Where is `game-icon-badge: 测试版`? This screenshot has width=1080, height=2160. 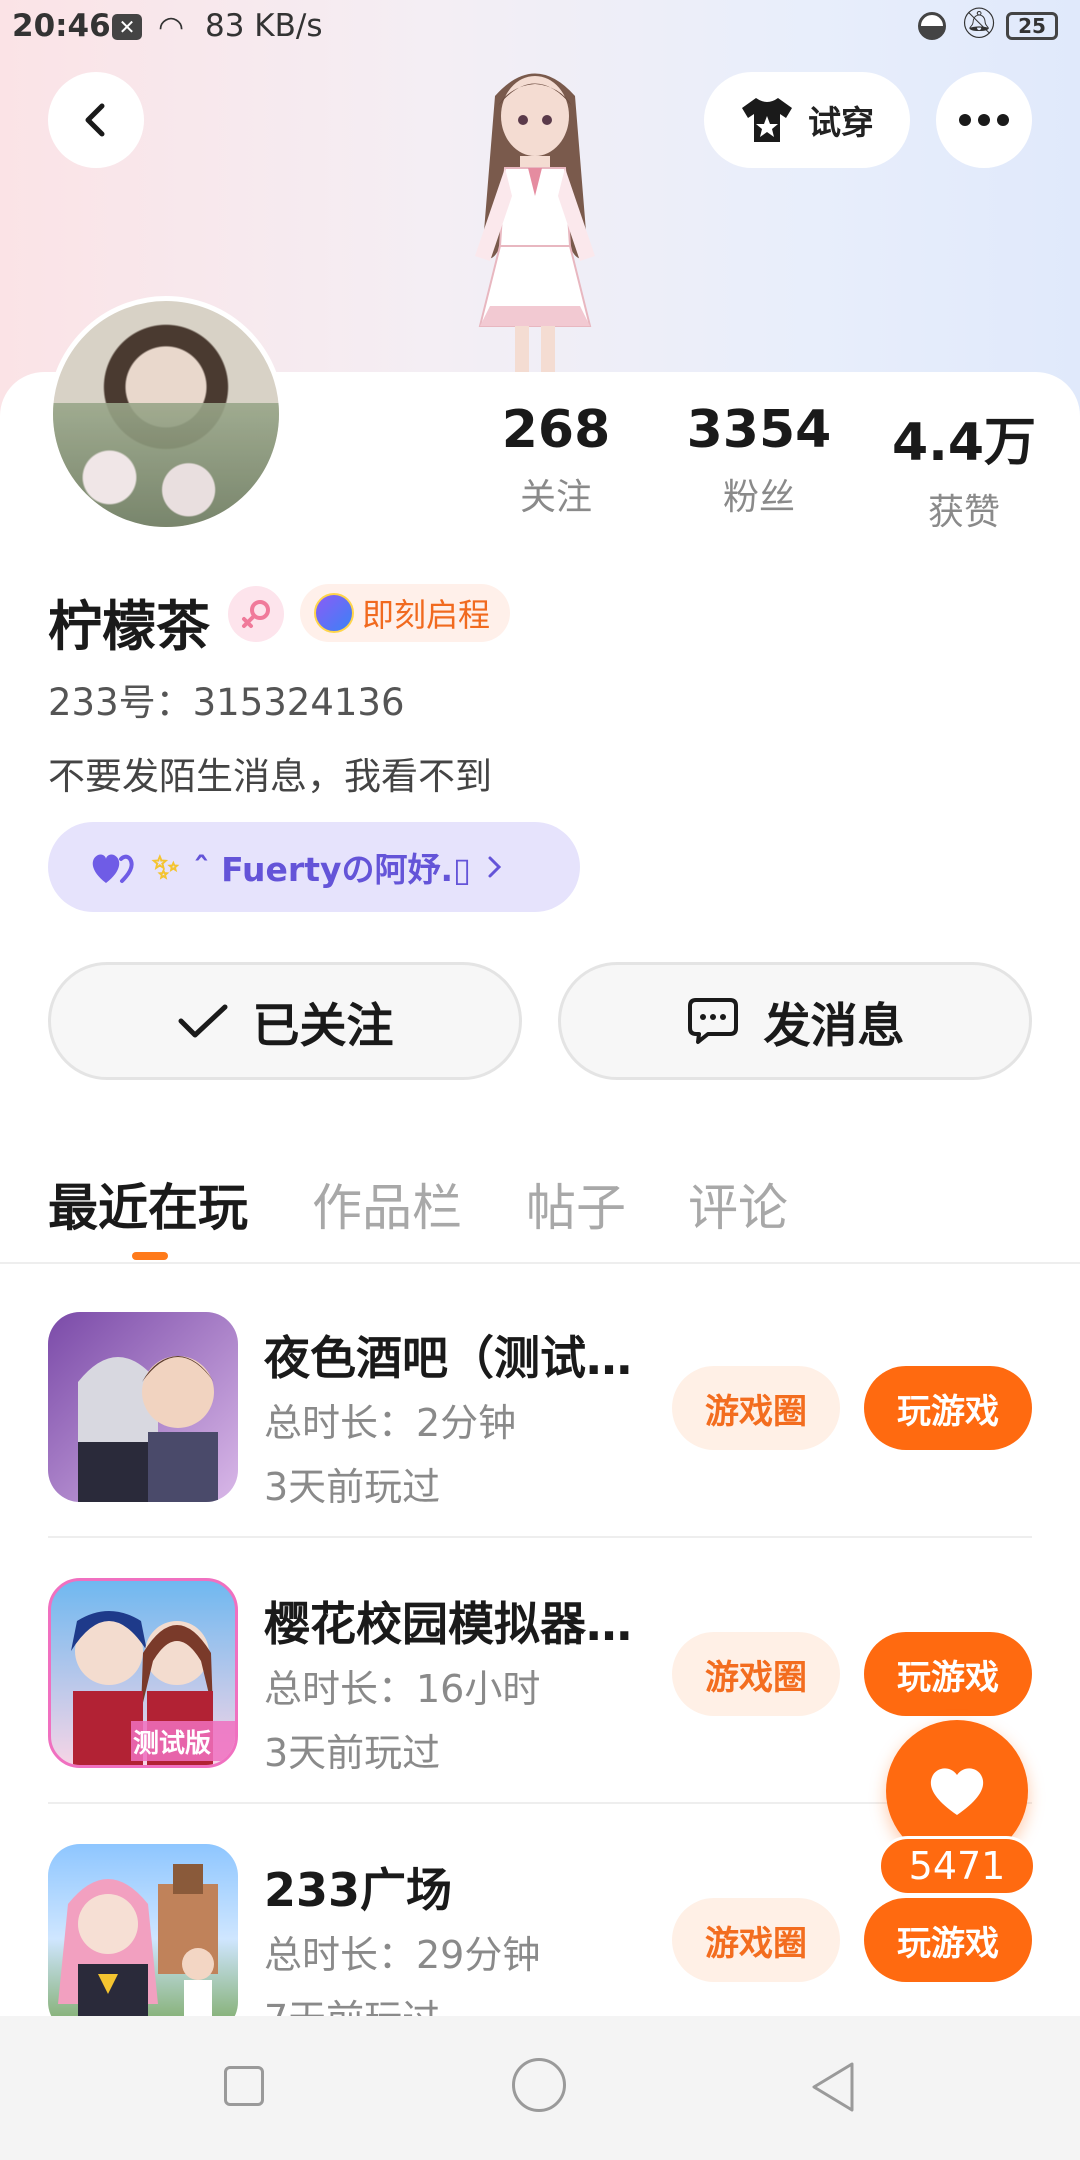 game-icon-badge: 测试版 is located at coordinates (172, 1744).